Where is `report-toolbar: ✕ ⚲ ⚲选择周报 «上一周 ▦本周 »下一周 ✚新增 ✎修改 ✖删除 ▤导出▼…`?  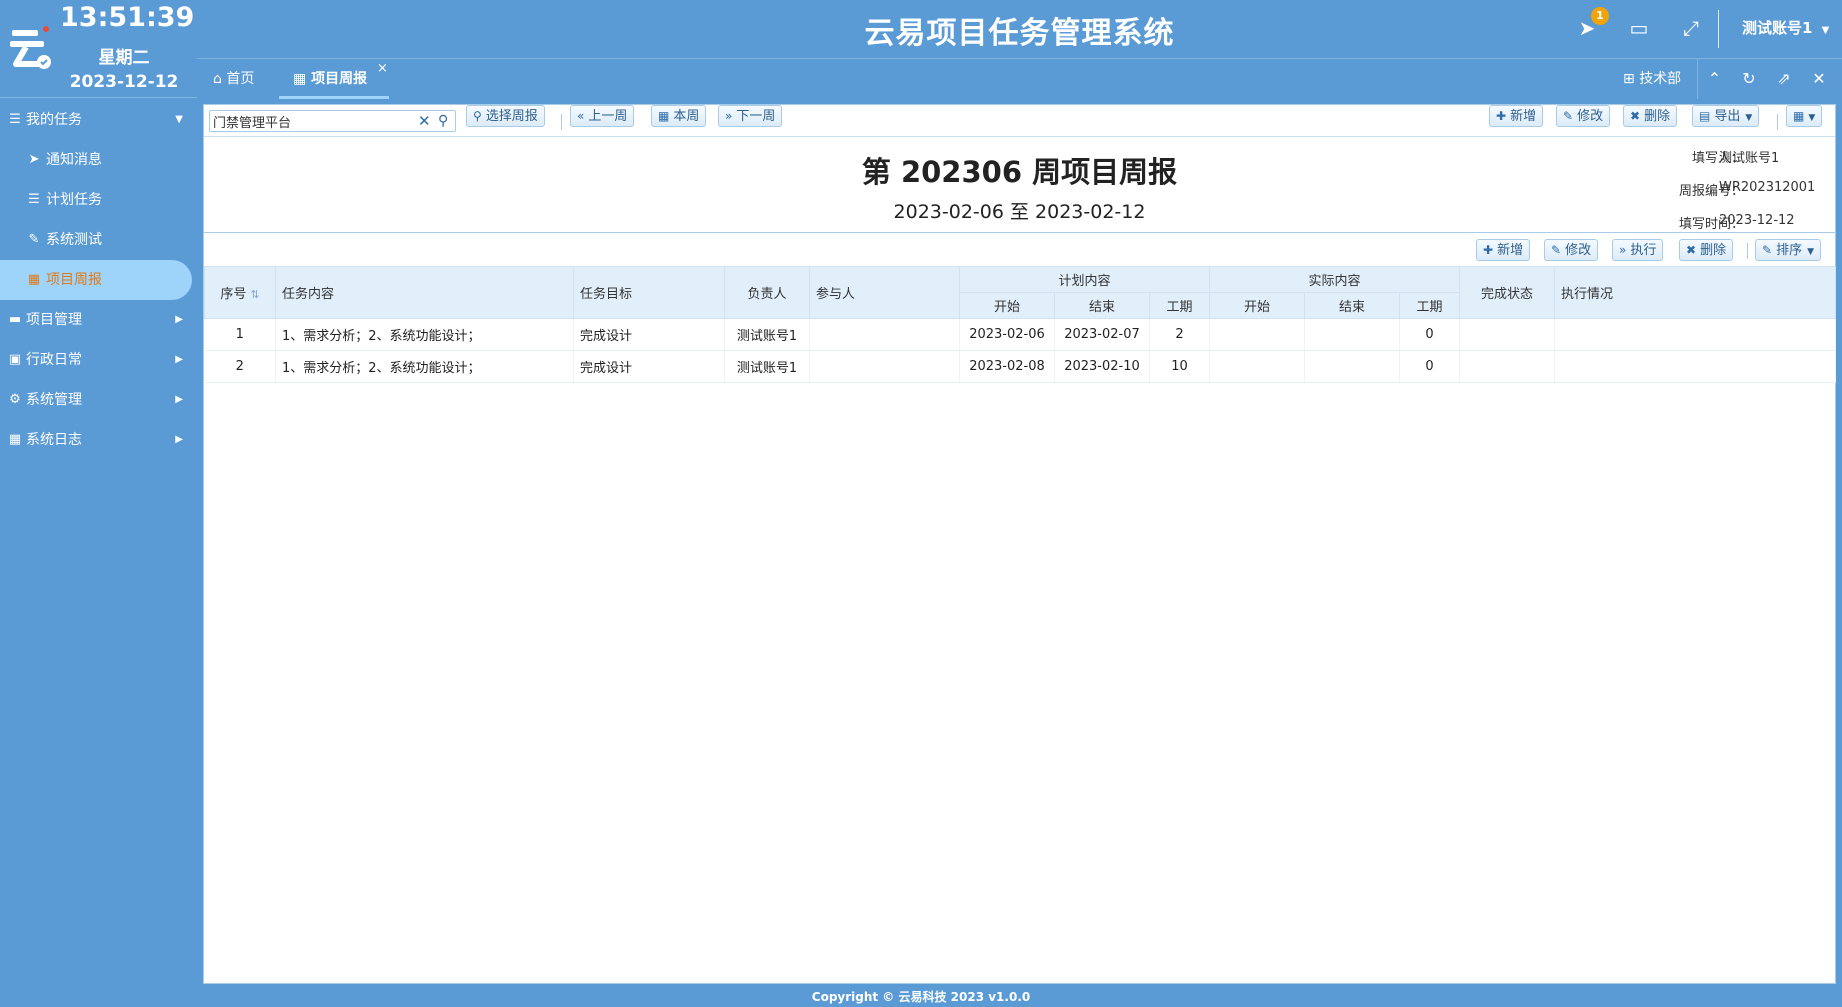 report-toolbar: ✕ ⚲ ⚲选择周报 «上一周 ▦本周 »下一周 ✚新增 ✎修改 ✖删除 ▤导出▼… is located at coordinates (1019, 121).